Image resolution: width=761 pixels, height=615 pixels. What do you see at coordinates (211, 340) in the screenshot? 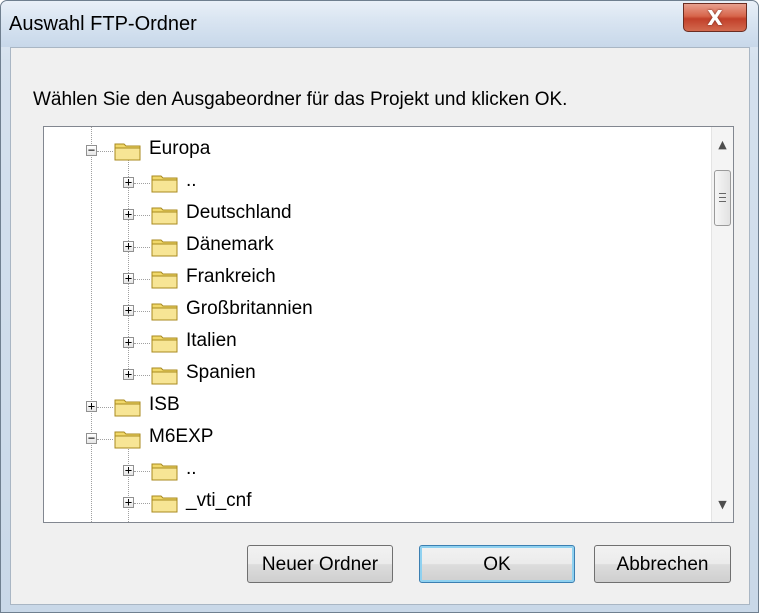
I see `tree-node-label: Italien` at bounding box center [211, 340].